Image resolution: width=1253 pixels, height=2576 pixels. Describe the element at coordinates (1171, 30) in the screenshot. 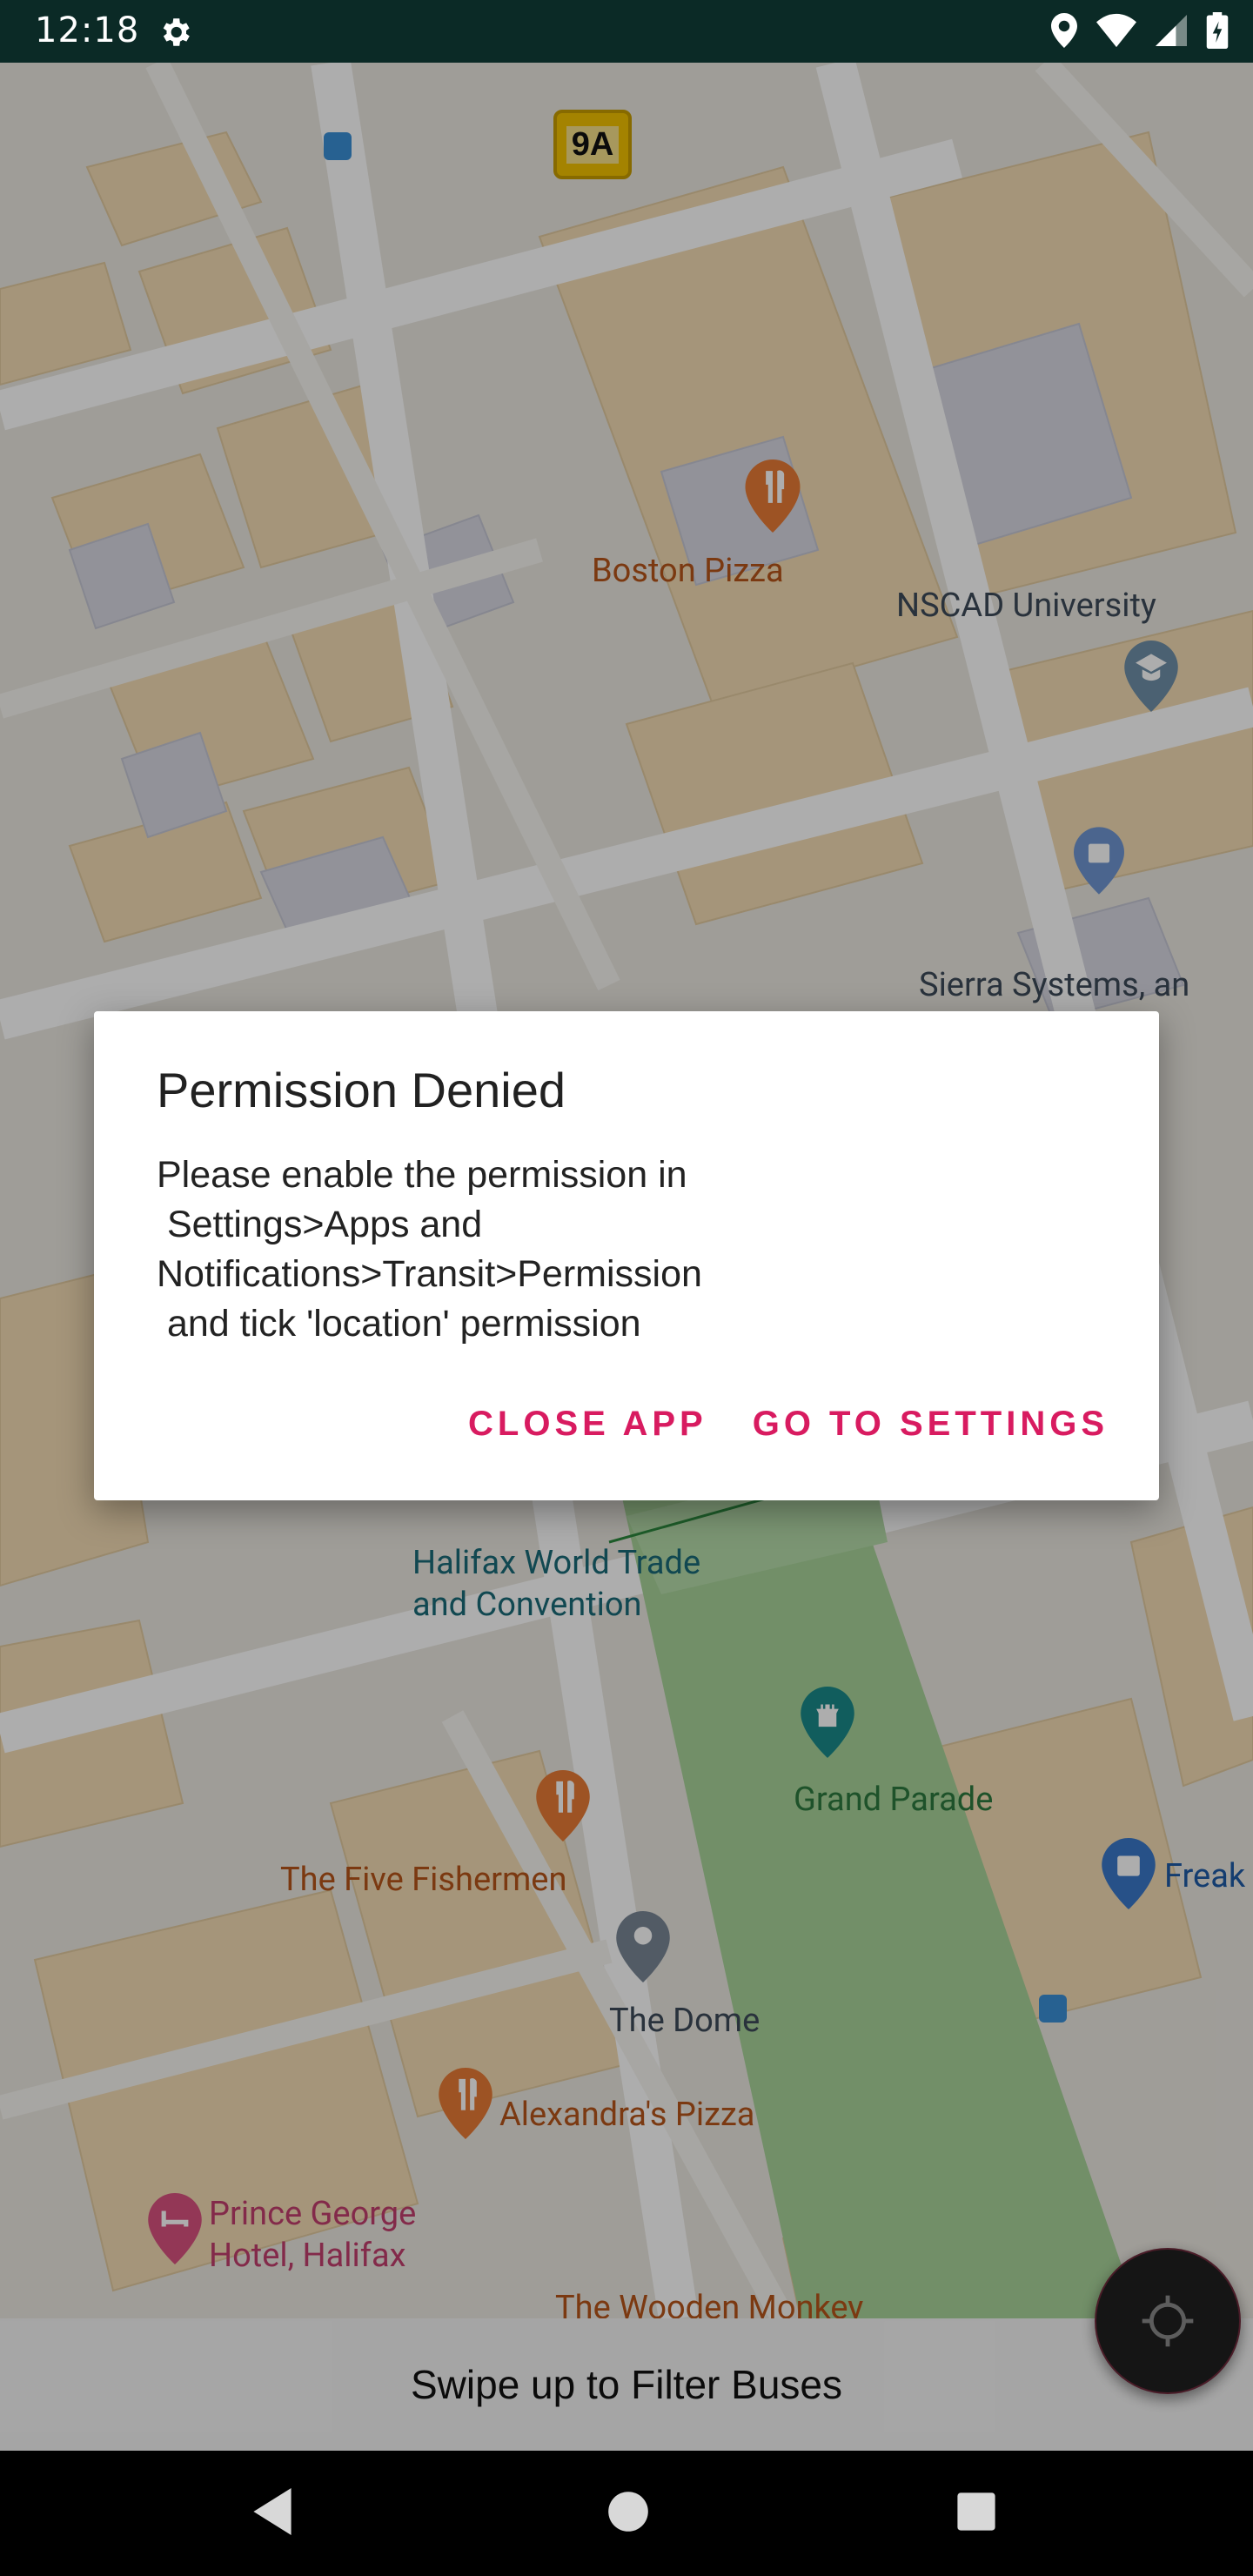

I see `signal-icon` at that location.